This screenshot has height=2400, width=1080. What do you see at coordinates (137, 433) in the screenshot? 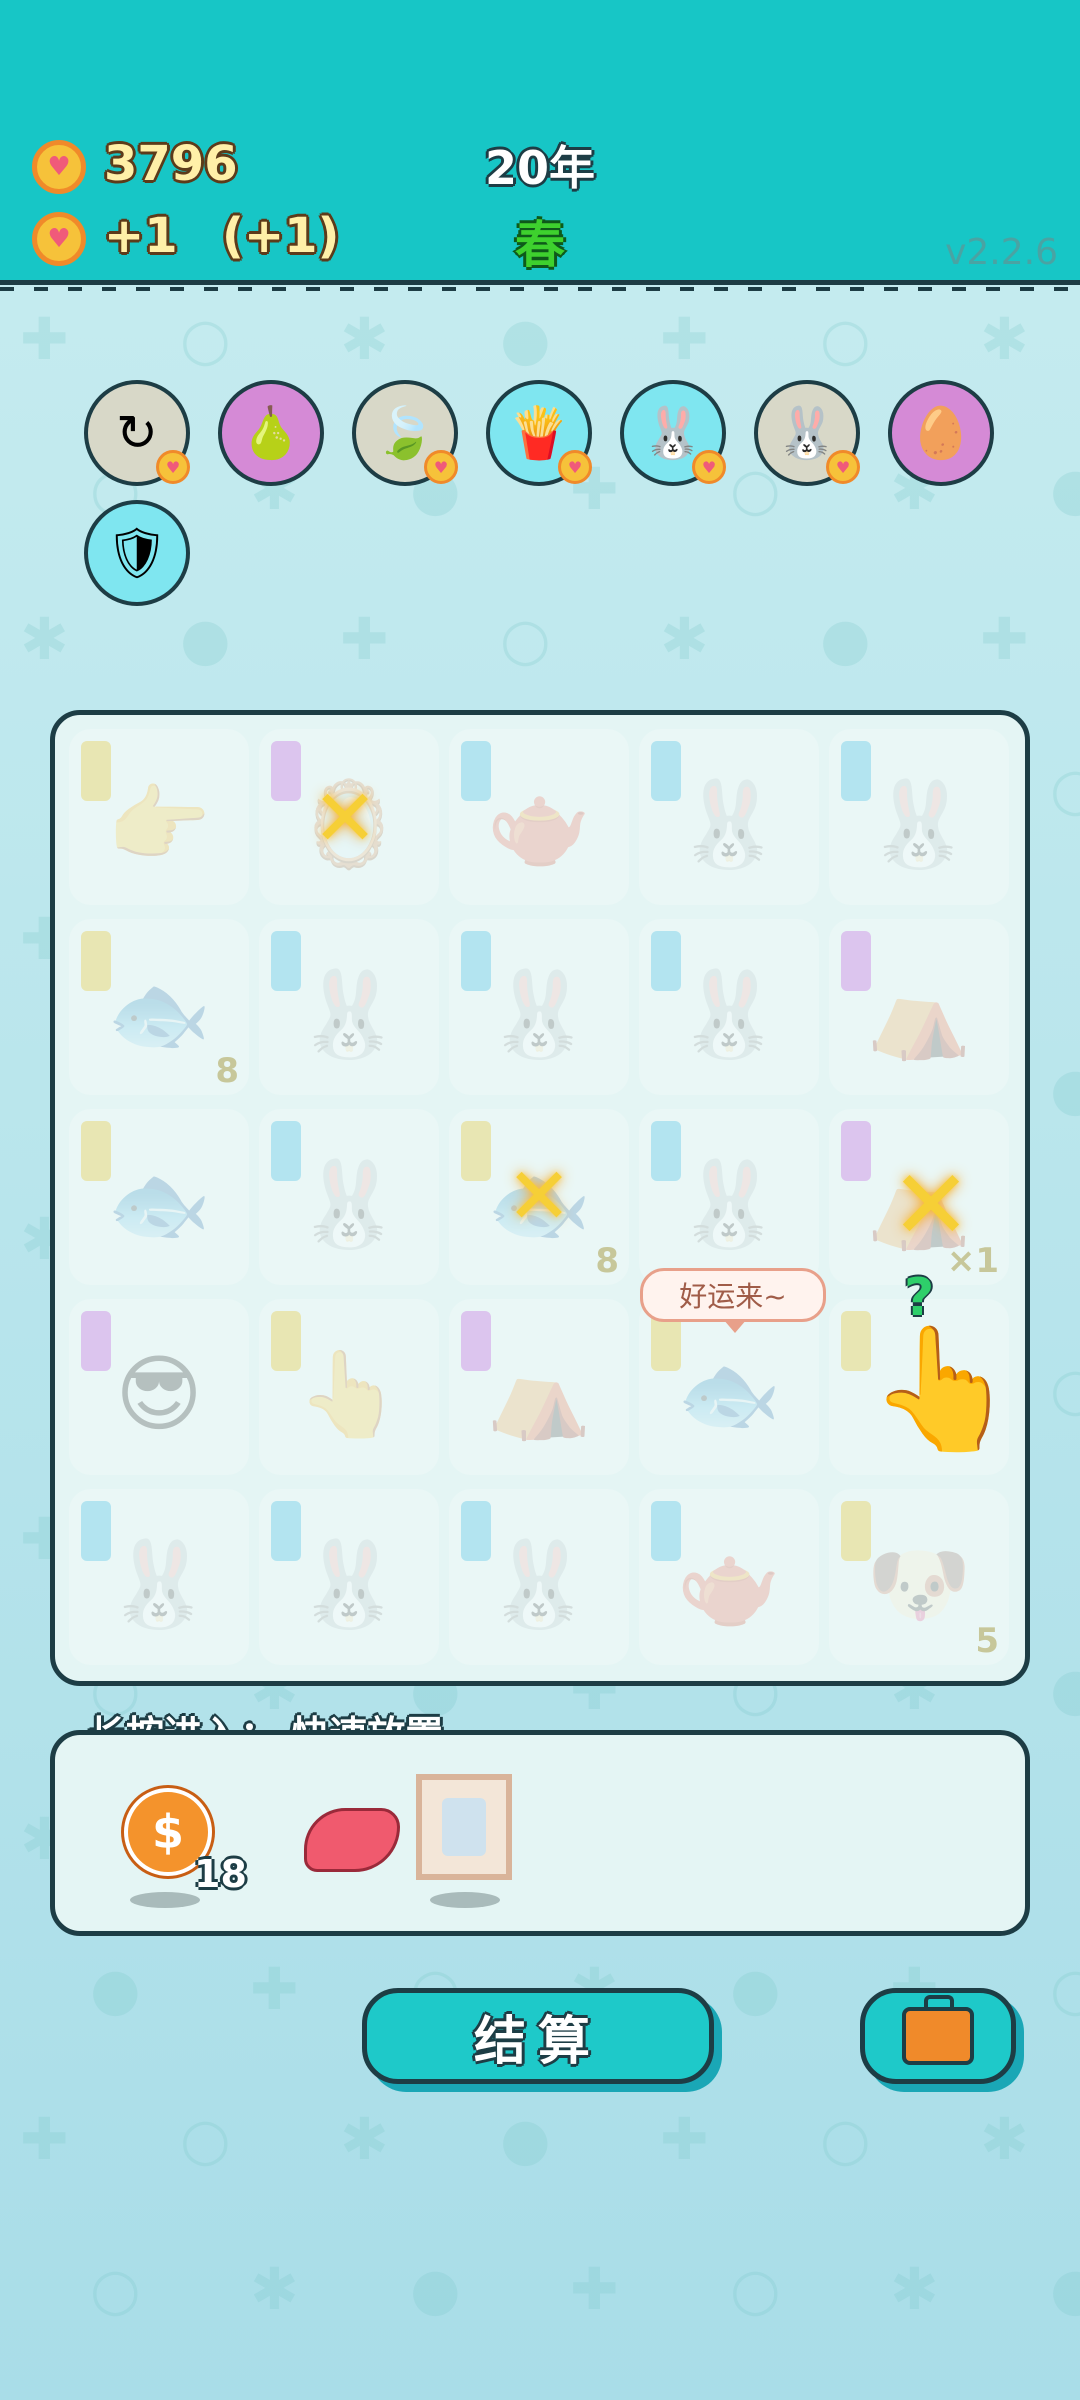
I see `item-refresh-icon: ↻ ♥` at bounding box center [137, 433].